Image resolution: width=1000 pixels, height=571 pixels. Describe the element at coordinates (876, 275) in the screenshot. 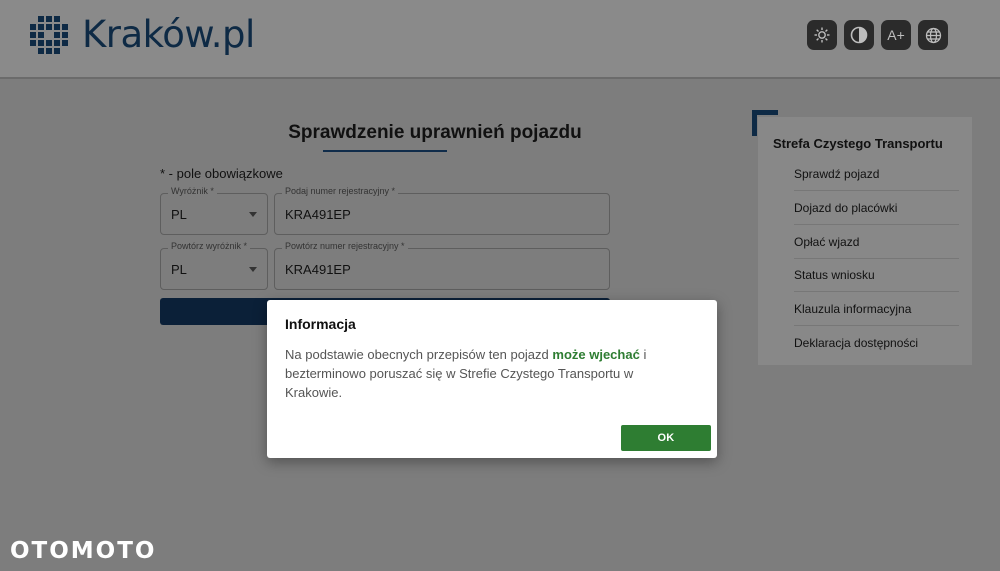

I see `sidebar-item-status-wniosku: Status wniosku` at that location.